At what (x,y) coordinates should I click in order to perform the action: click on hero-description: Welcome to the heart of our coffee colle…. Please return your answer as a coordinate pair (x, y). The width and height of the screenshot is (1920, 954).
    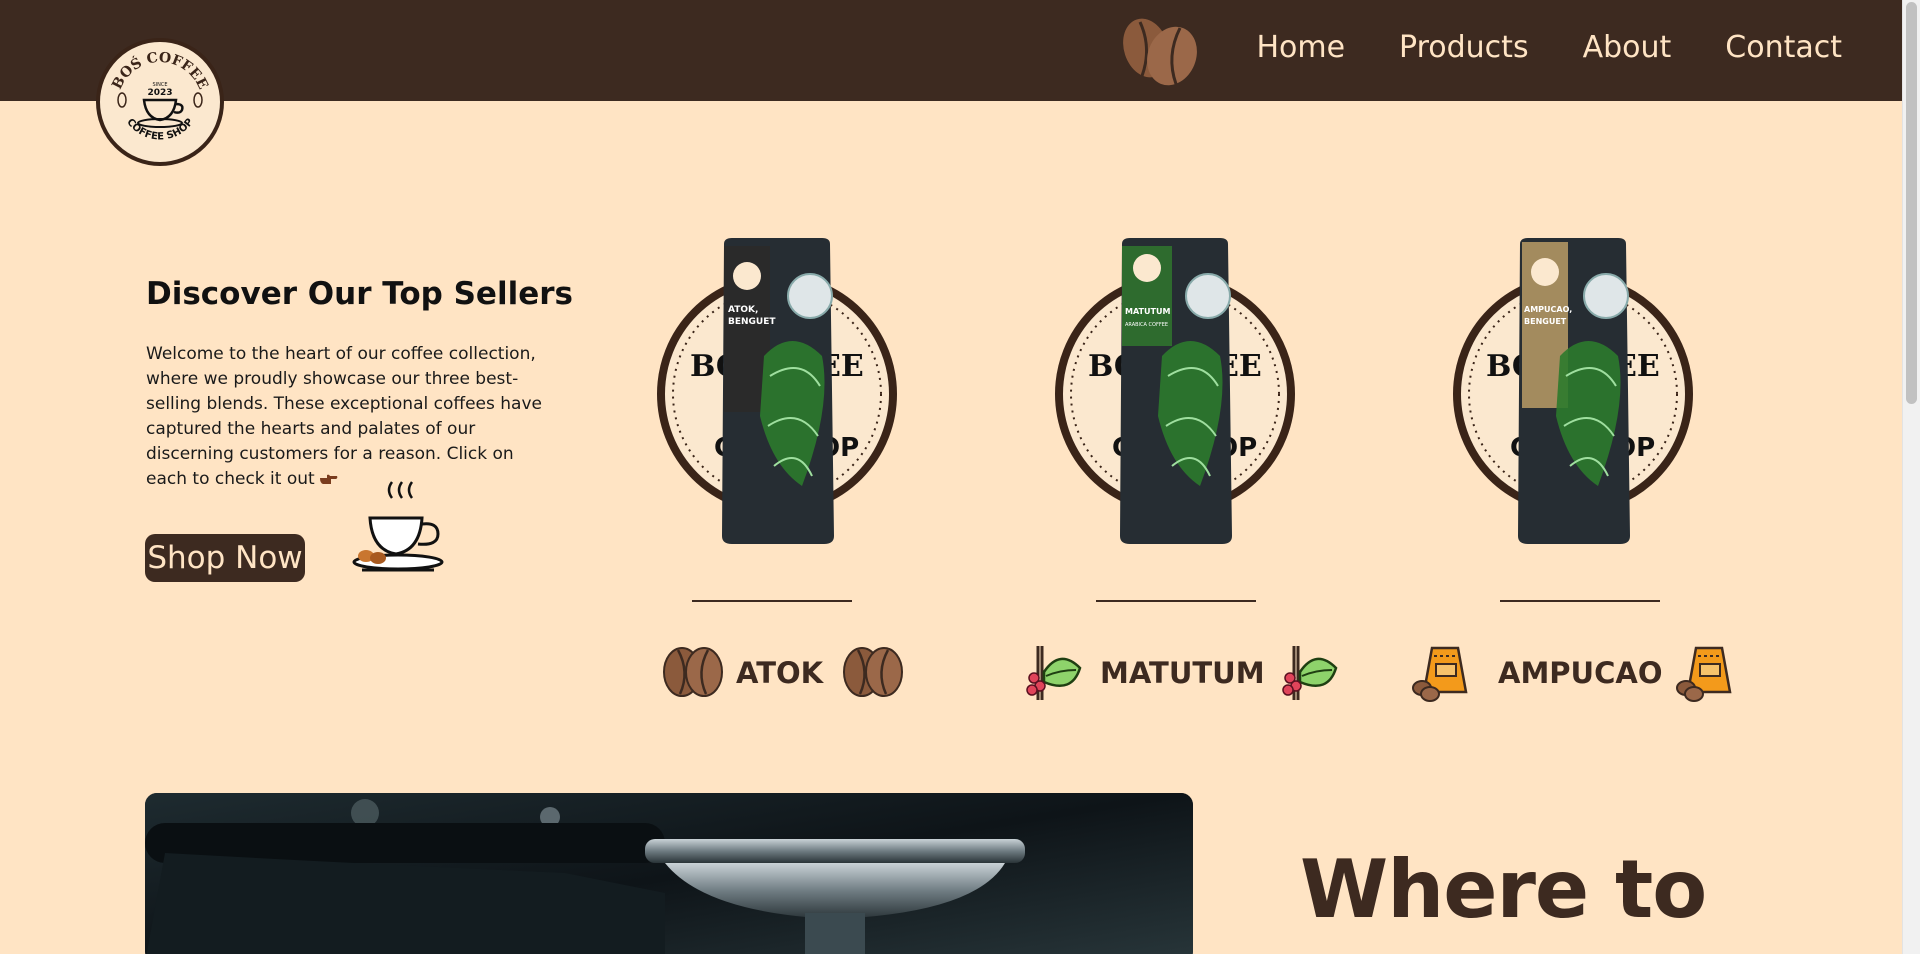
    Looking at the image, I should click on (351, 417).